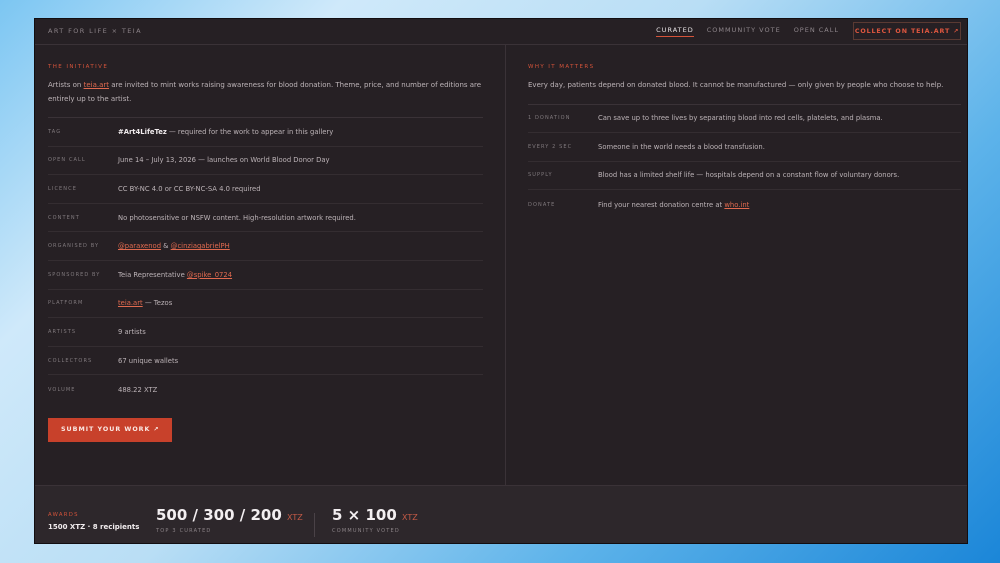 This screenshot has width=1000, height=563. I want to click on detail-key: VOLUME, so click(62, 389).